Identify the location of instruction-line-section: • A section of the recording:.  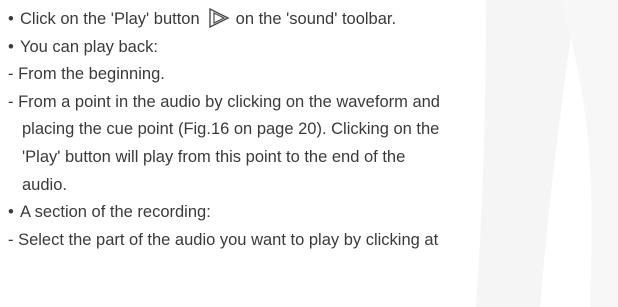
(310, 213).